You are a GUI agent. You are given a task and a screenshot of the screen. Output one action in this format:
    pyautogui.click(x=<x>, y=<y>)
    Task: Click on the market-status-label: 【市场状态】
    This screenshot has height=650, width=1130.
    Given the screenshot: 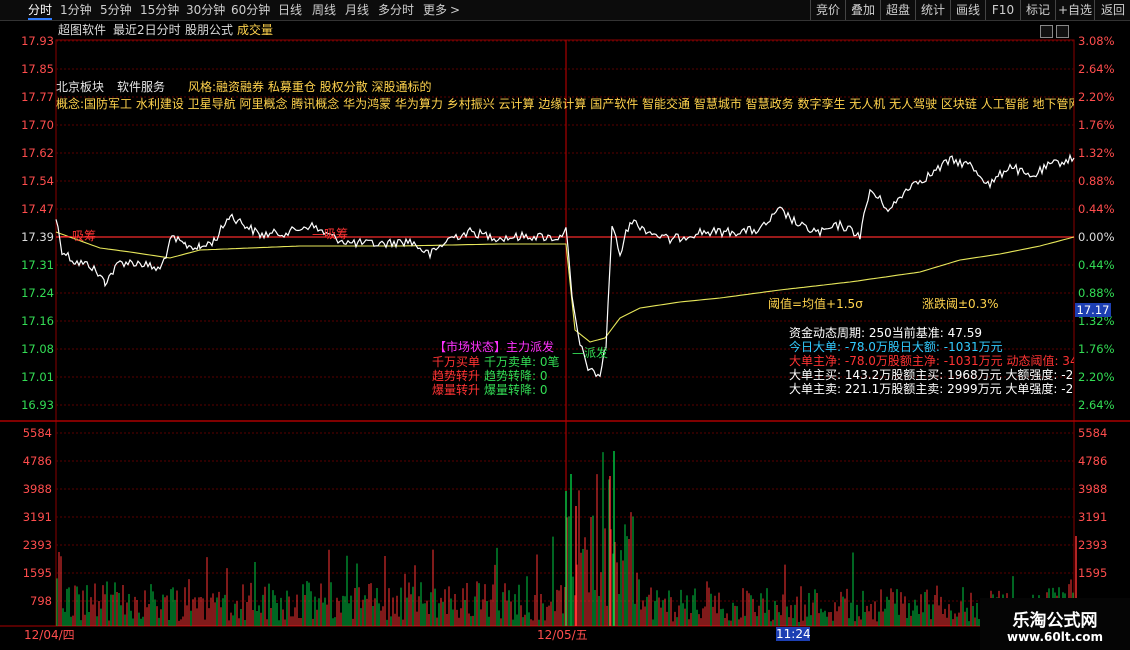 What is the action you would take?
    pyautogui.click(x=470, y=347)
    